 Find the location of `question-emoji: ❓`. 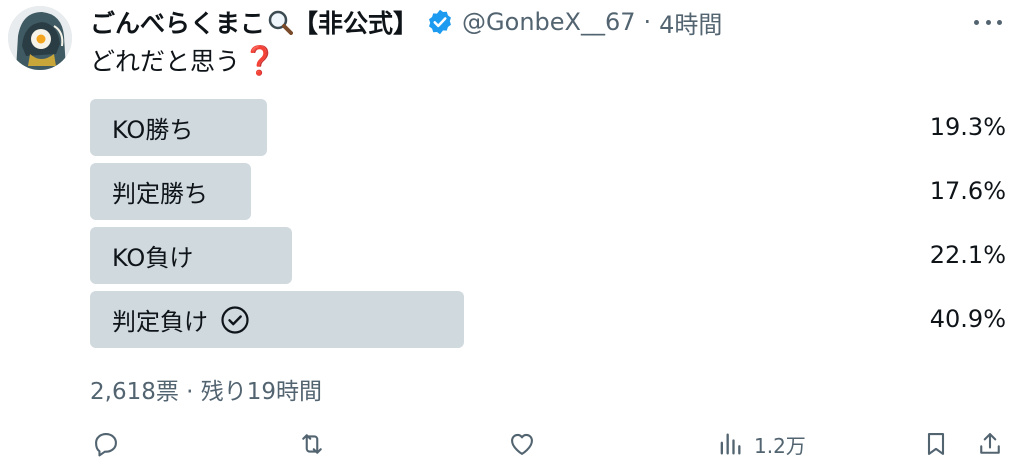

question-emoji: ❓ is located at coordinates (259, 60).